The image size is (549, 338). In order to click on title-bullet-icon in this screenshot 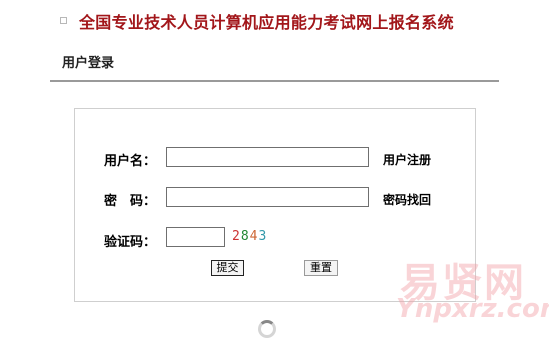, I will do `click(63, 20)`.